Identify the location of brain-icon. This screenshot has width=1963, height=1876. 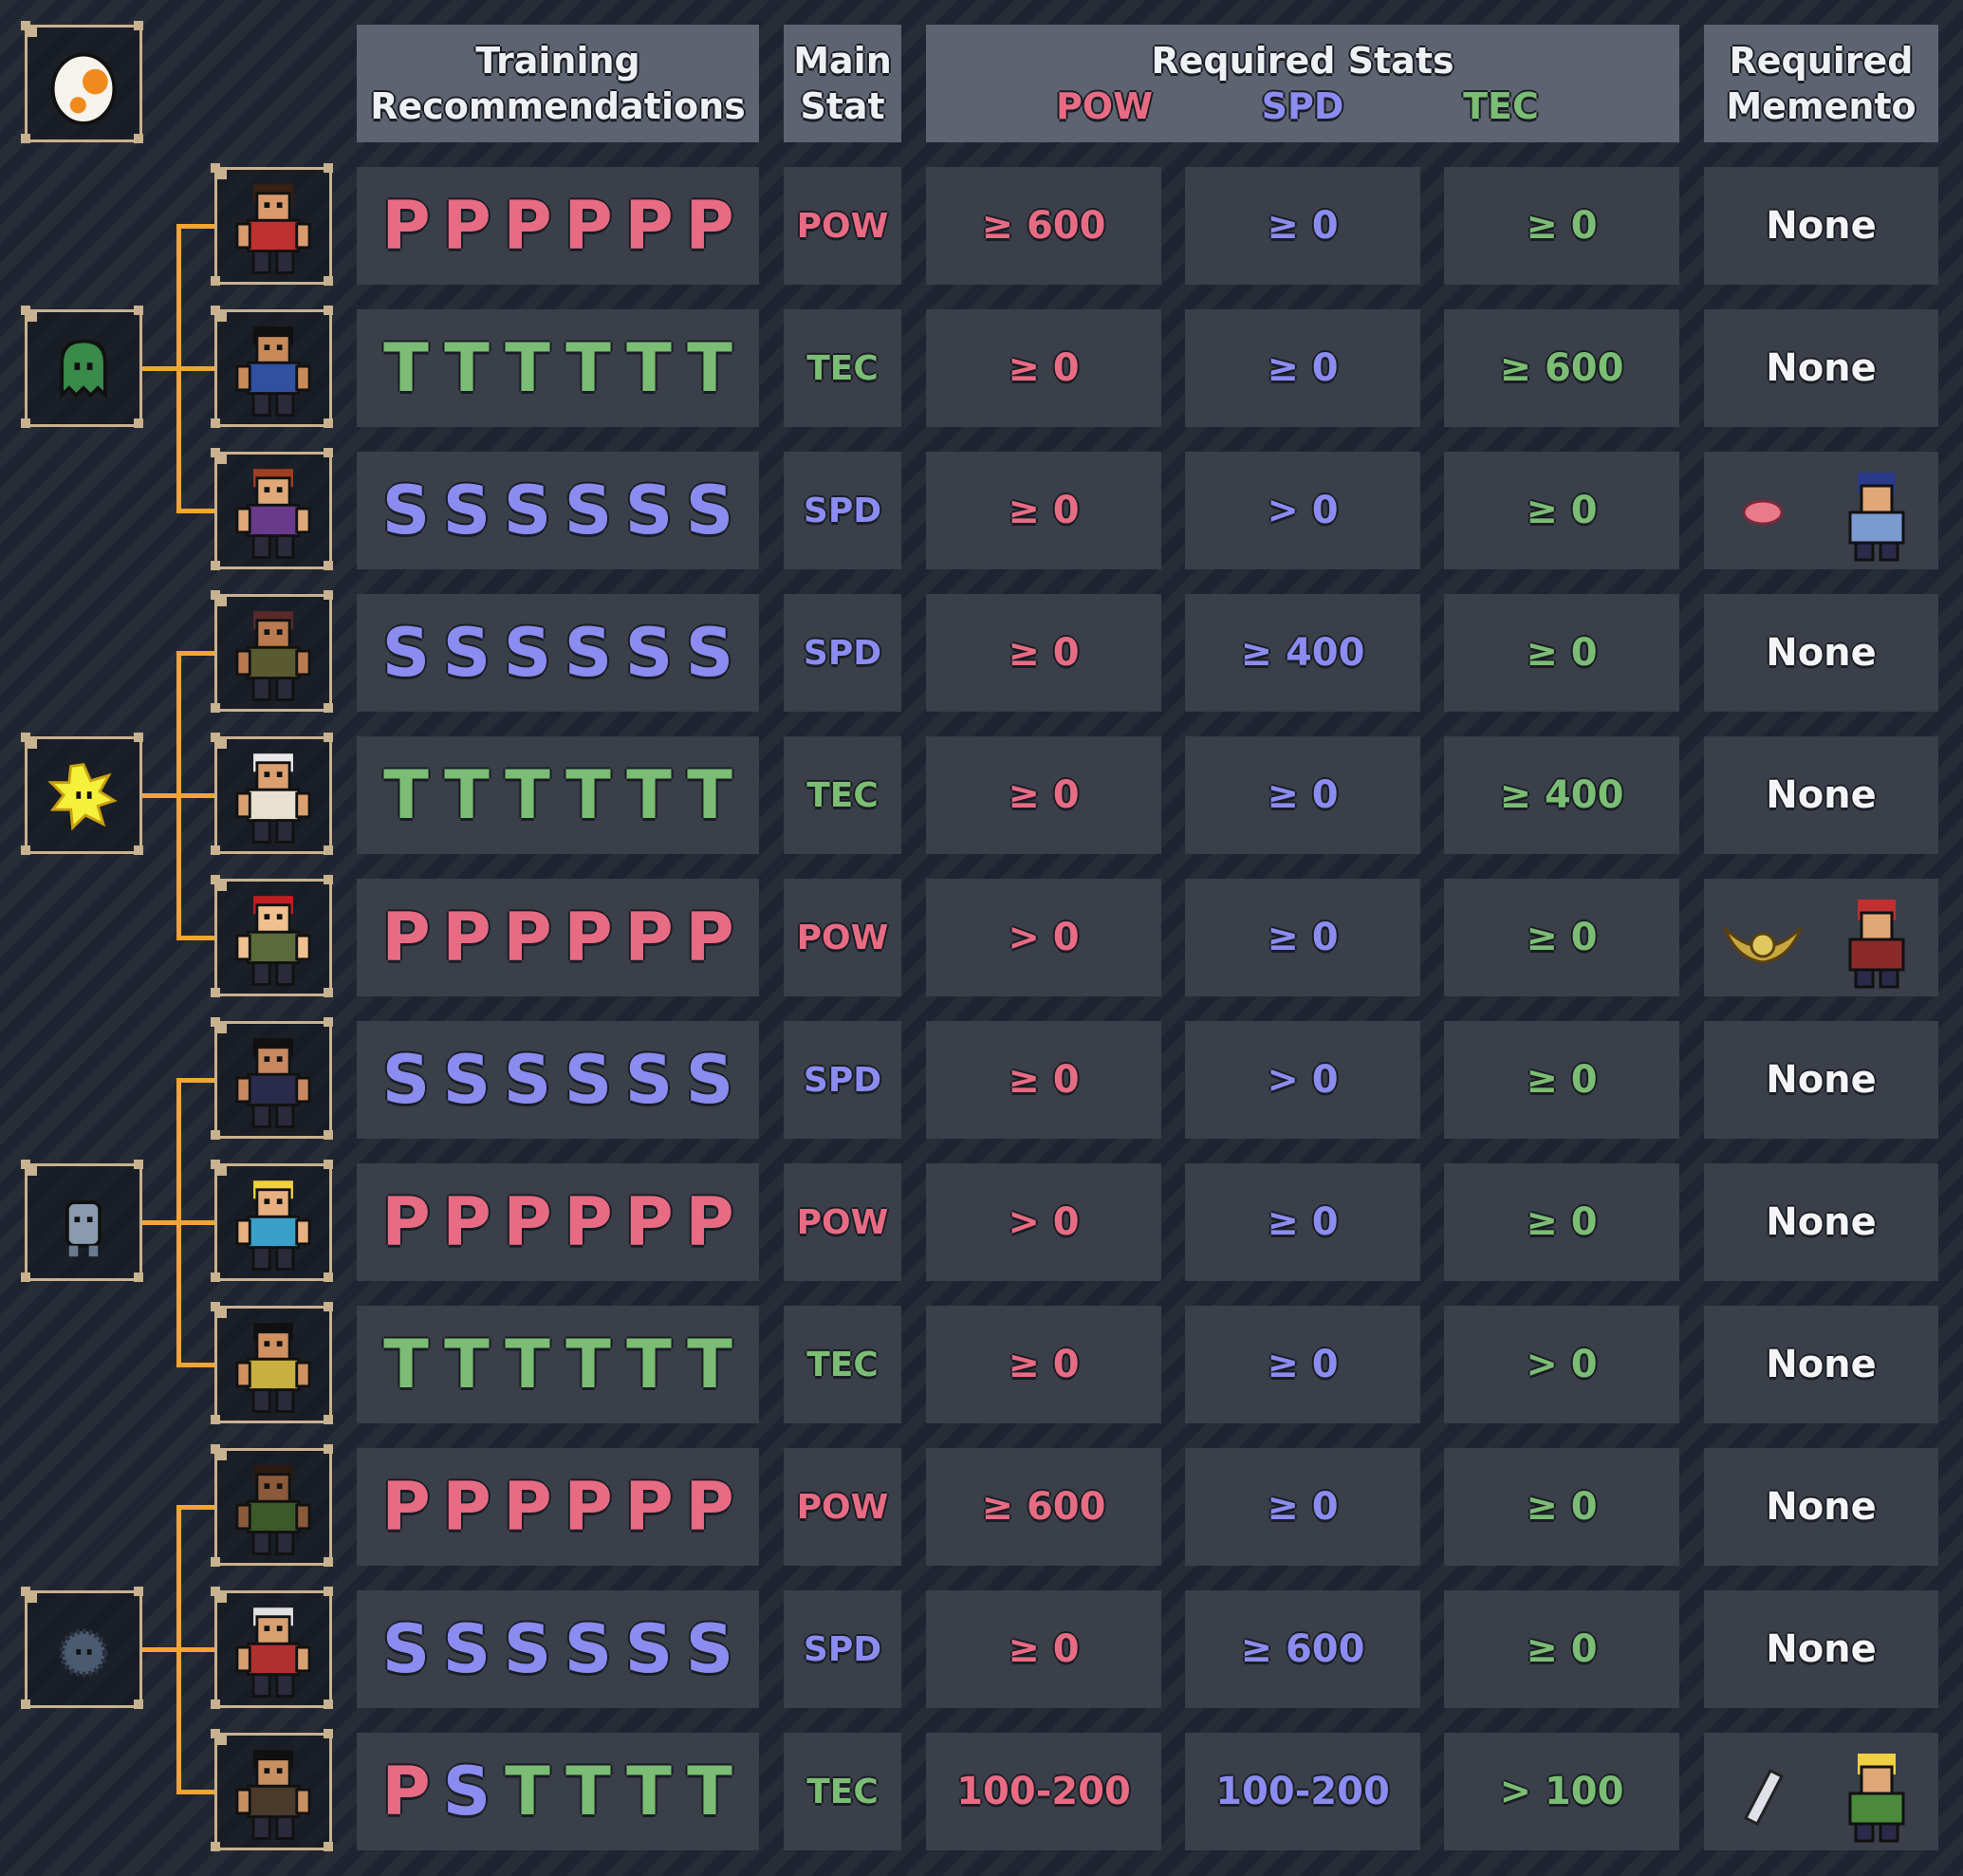
(1763, 512).